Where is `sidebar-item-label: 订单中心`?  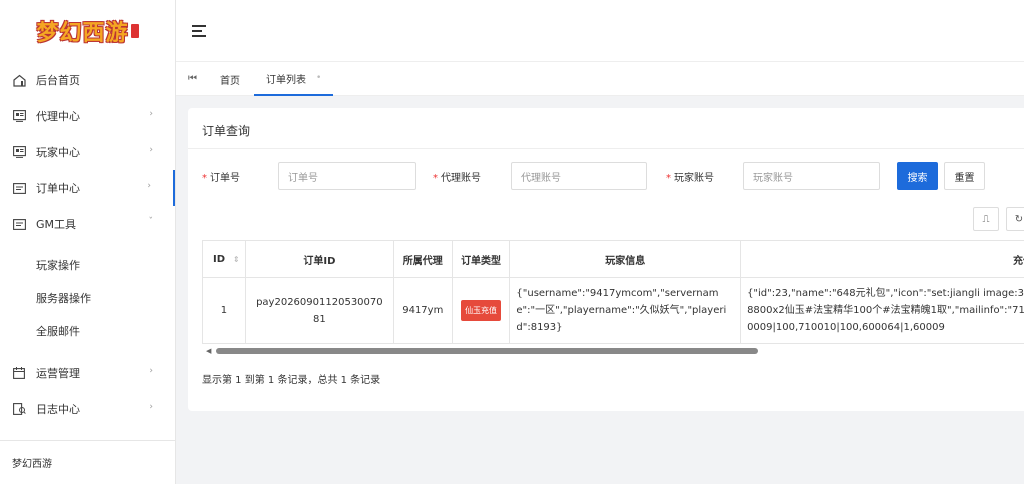
sidebar-item-label: 订单中心 is located at coordinates (58, 188).